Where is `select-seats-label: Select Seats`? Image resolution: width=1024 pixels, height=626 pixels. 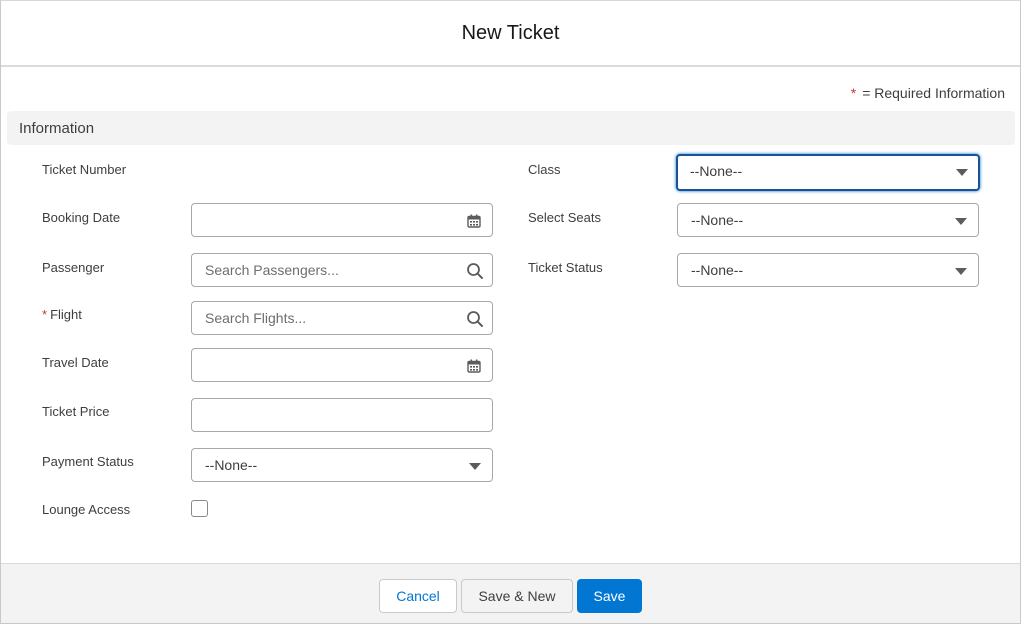 select-seats-label: Select Seats is located at coordinates (564, 217).